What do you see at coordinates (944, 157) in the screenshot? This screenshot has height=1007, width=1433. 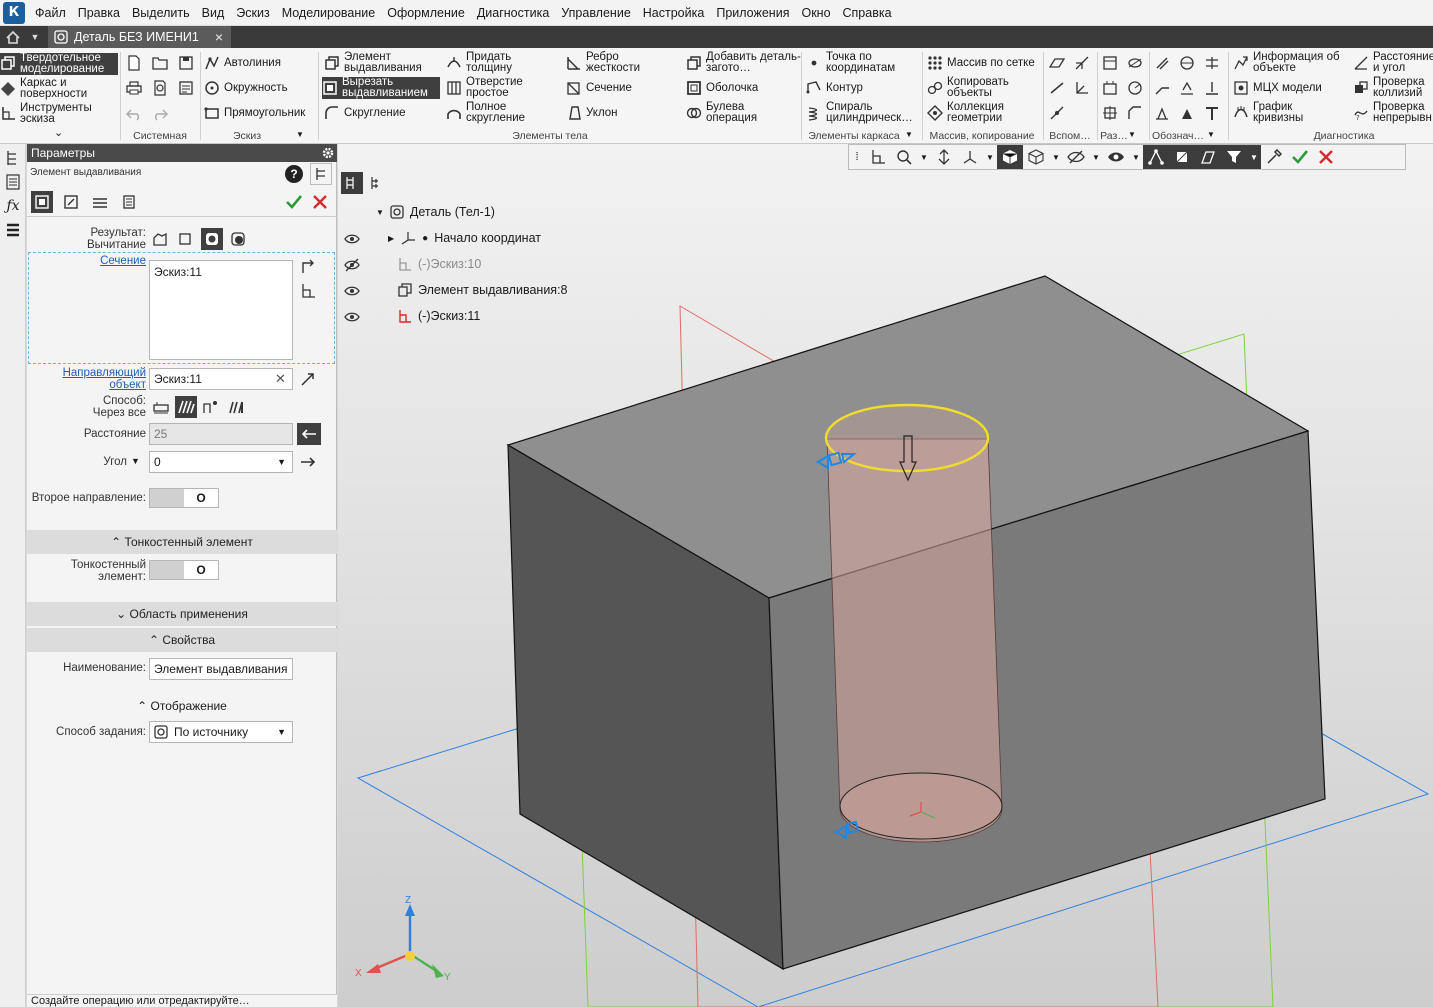 I see `pan-button` at bounding box center [944, 157].